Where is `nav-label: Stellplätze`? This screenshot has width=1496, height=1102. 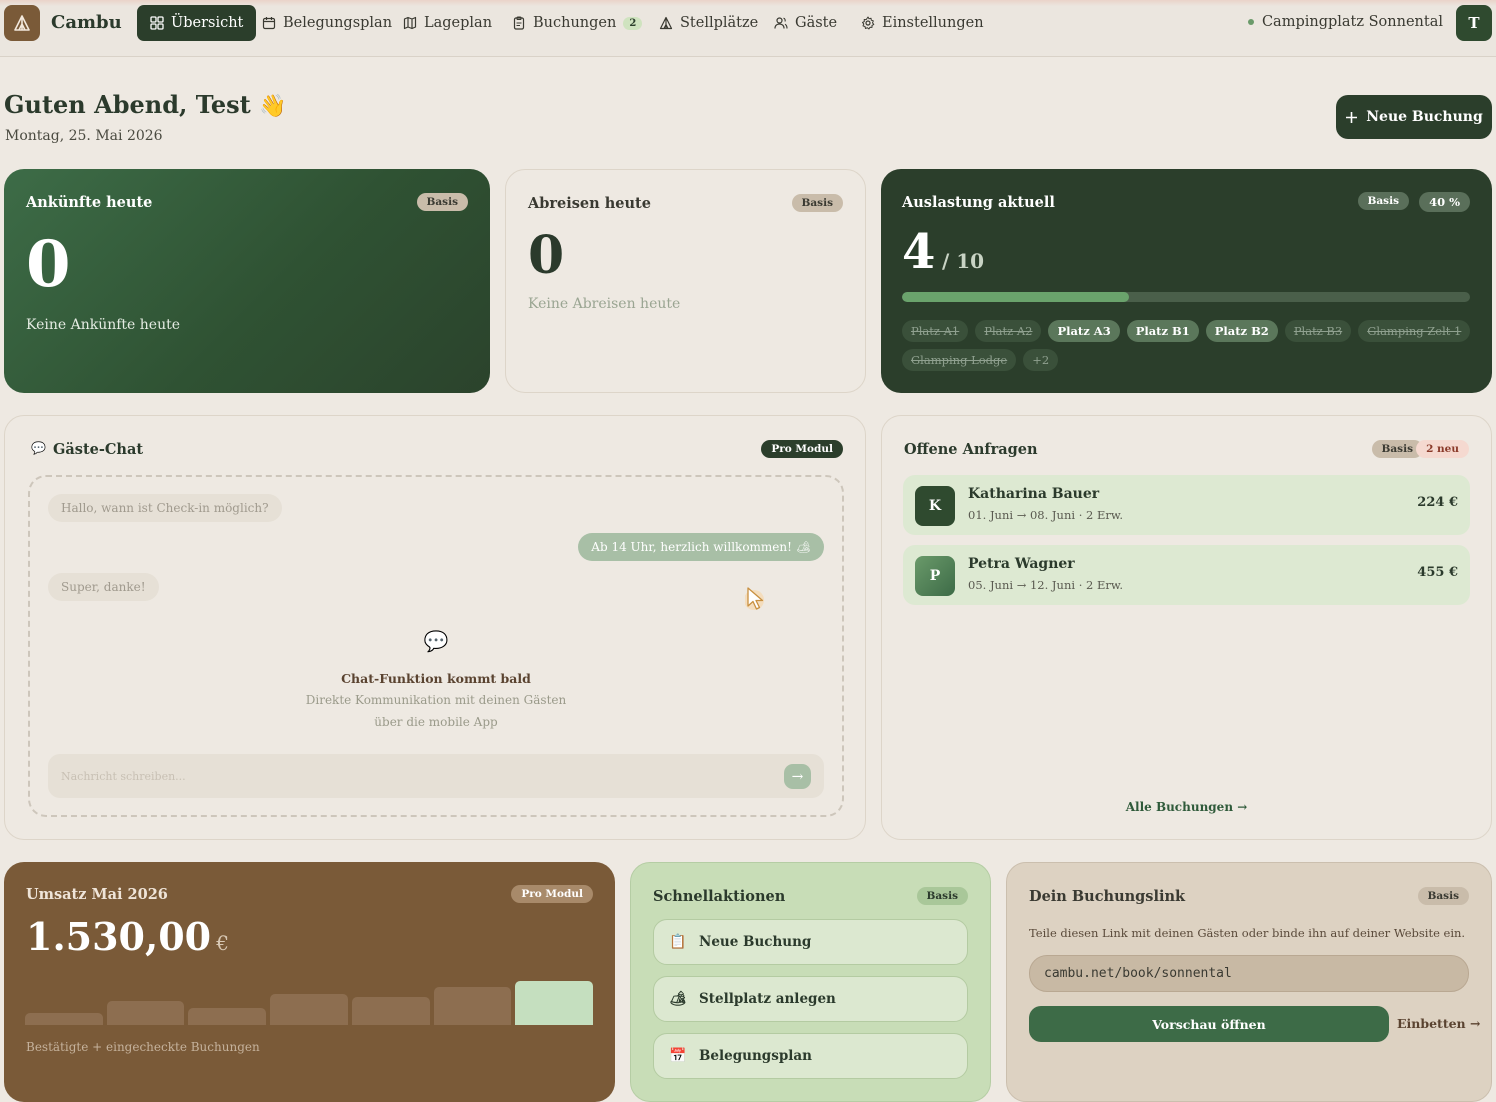
nav-label: Stellplätze is located at coordinates (719, 23).